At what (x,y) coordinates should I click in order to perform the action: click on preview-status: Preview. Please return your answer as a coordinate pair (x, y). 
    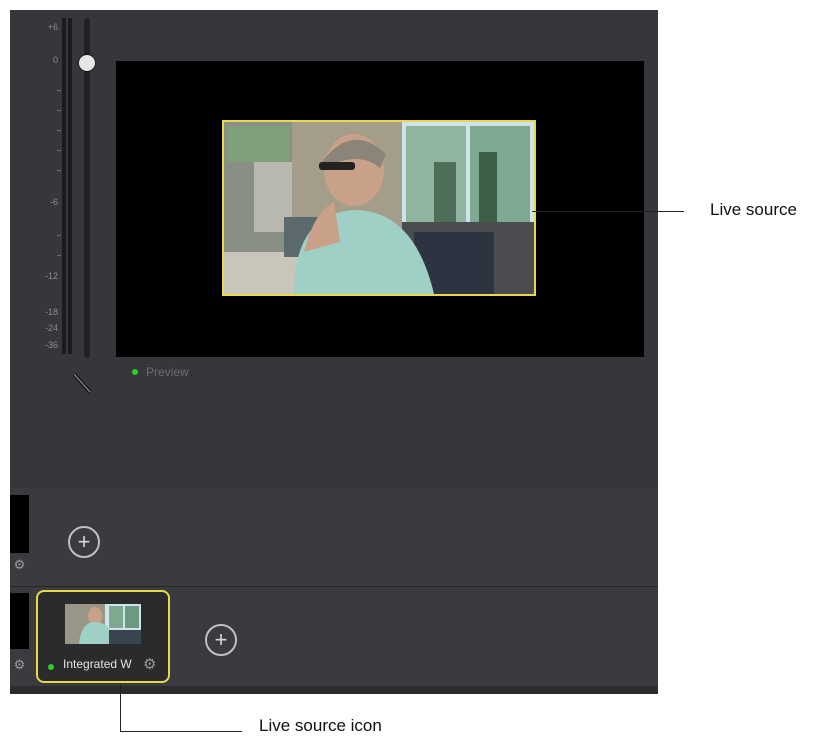
    Looking at the image, I should click on (160, 372).